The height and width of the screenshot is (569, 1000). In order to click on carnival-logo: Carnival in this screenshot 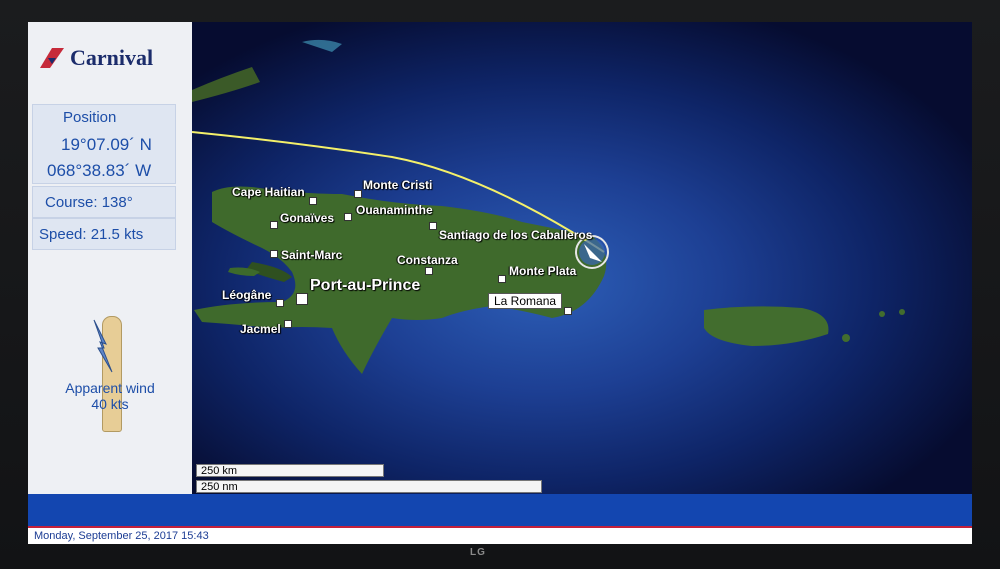, I will do `click(113, 58)`.